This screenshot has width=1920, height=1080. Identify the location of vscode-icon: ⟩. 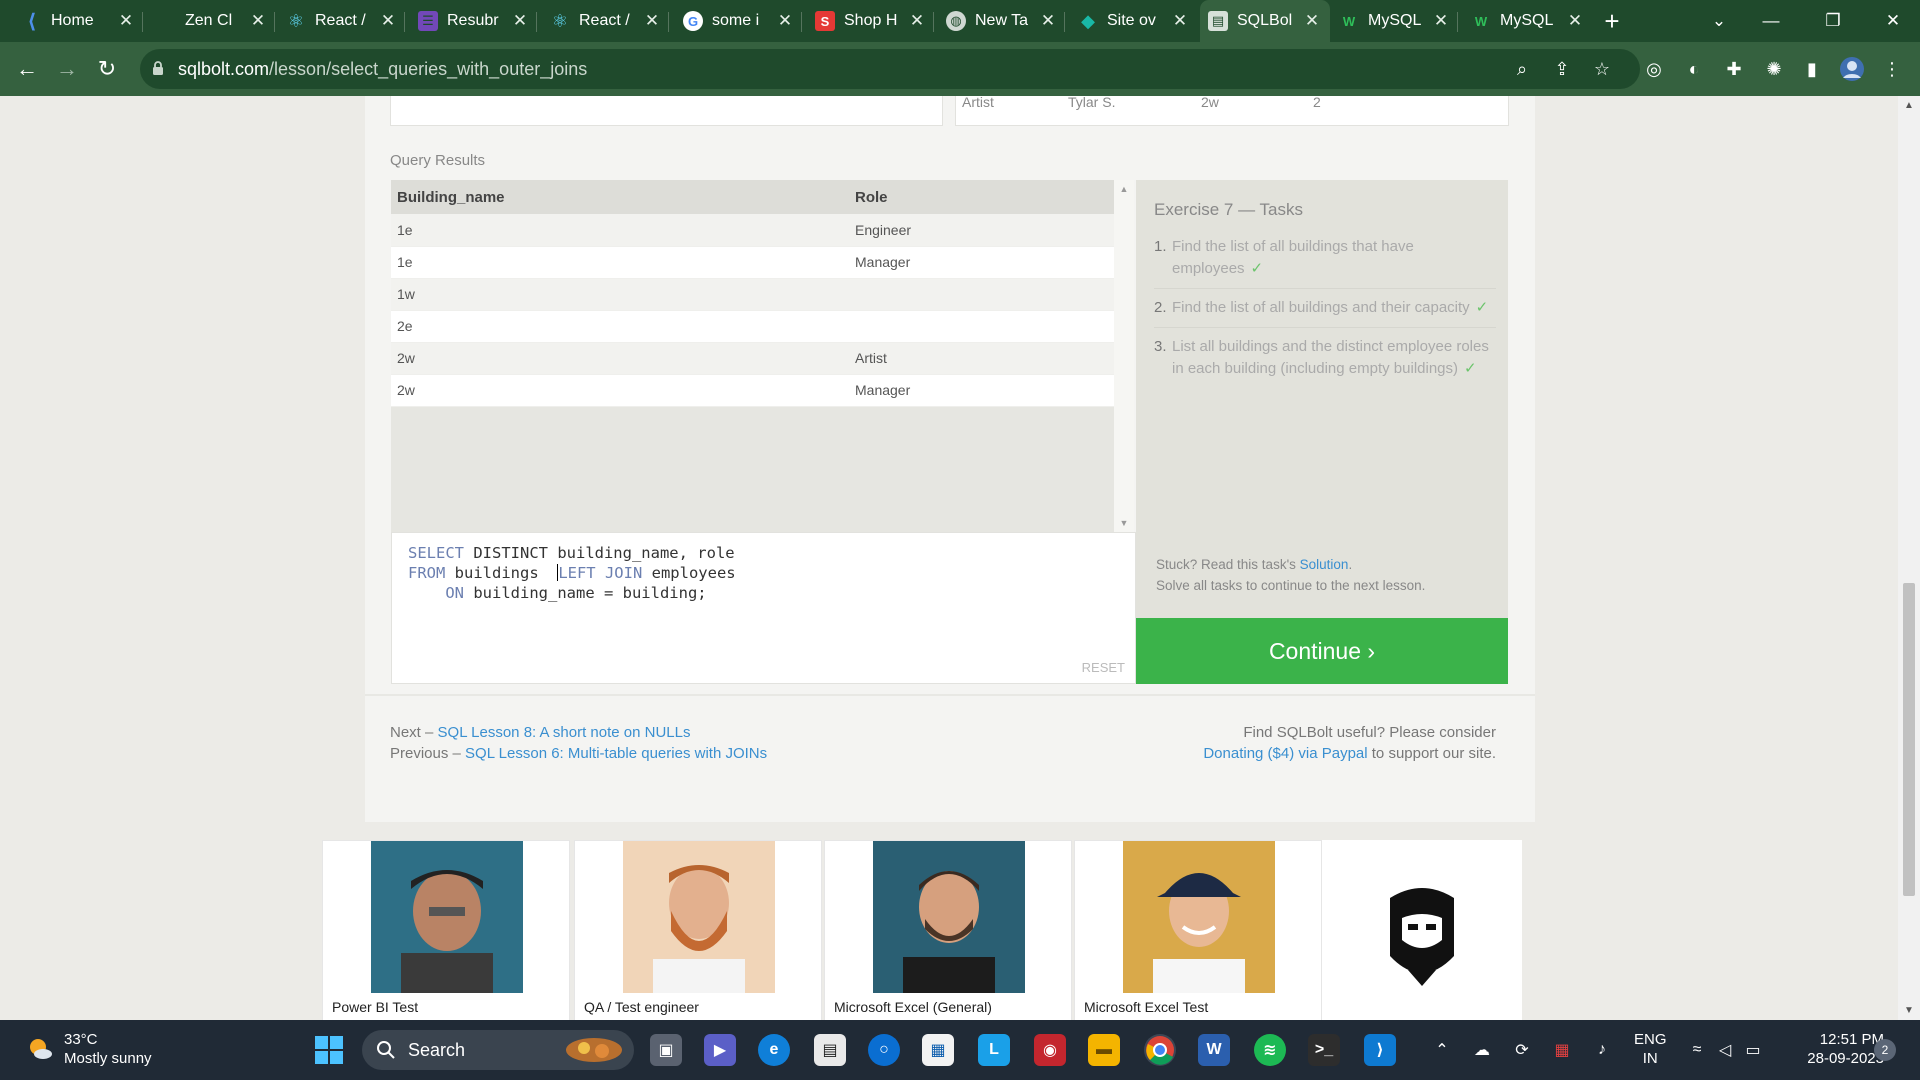
(1380, 1050).